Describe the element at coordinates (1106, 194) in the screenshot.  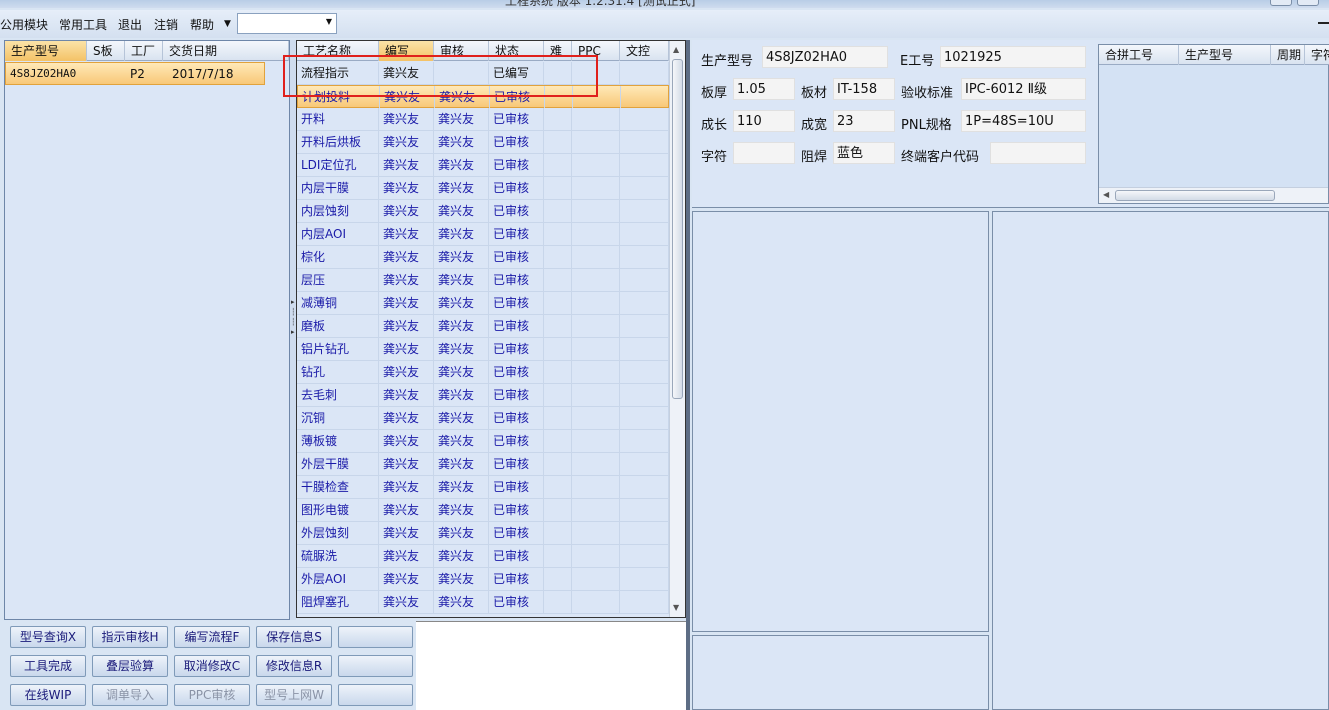
I see `scroll-left-icon: ◀` at that location.